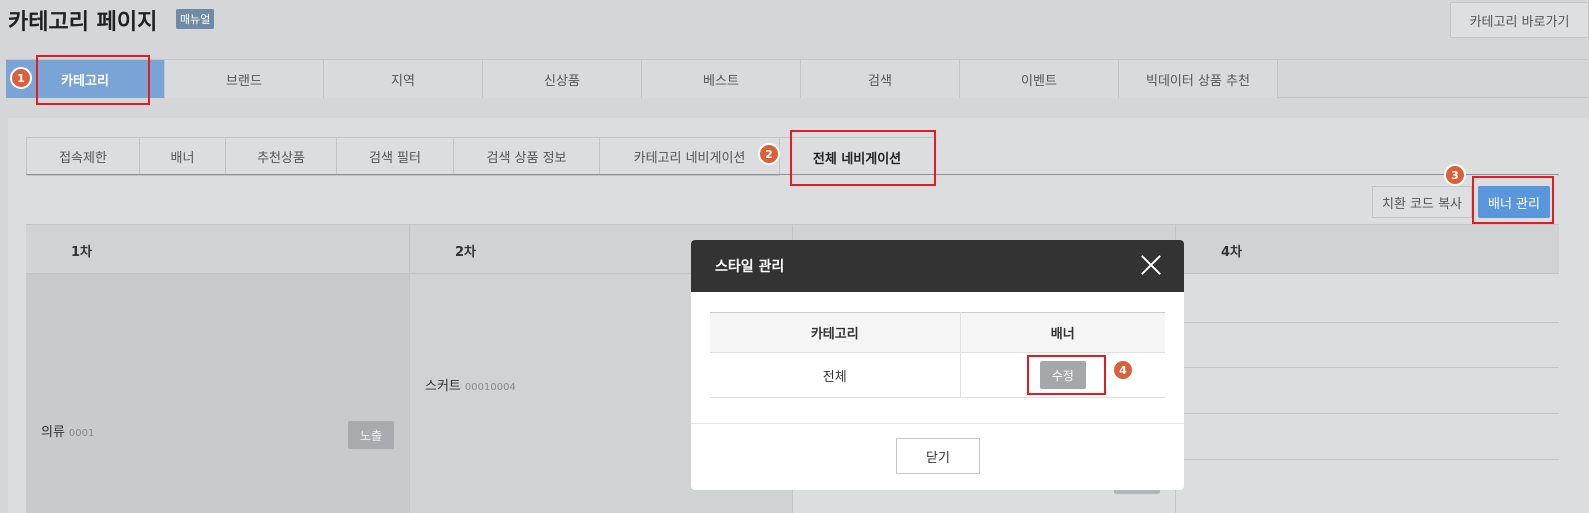 This screenshot has width=1589, height=513. I want to click on page-header: 카테고리 페이지 매뉴얼 카테고리 바로가기, so click(794, 29).